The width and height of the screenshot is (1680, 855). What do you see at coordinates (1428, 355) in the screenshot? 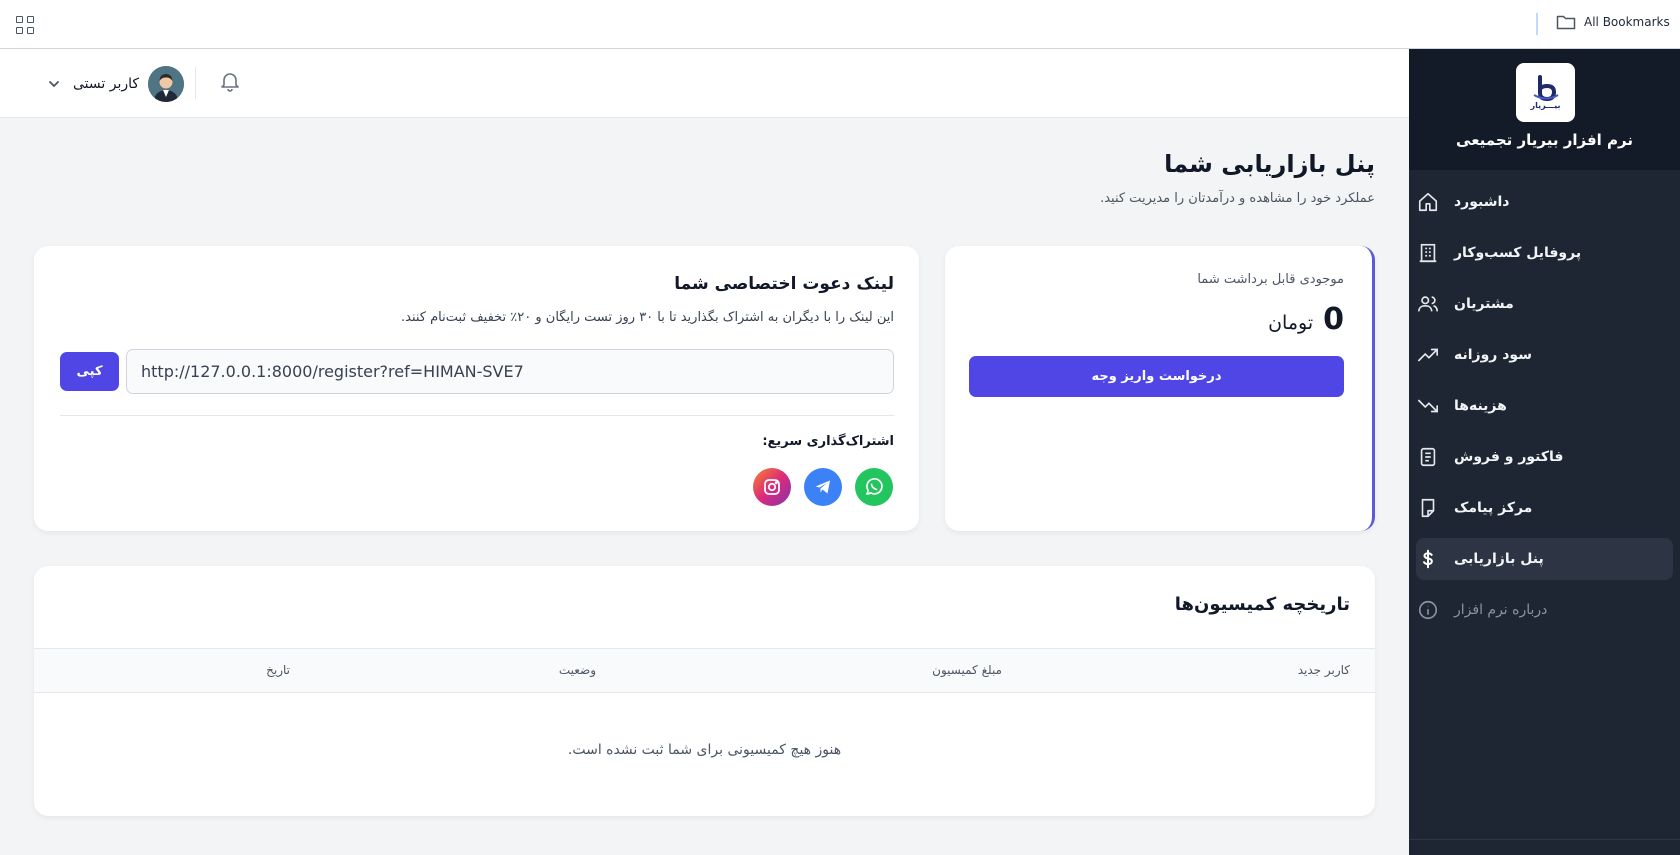
I see `trending-up-icon` at bounding box center [1428, 355].